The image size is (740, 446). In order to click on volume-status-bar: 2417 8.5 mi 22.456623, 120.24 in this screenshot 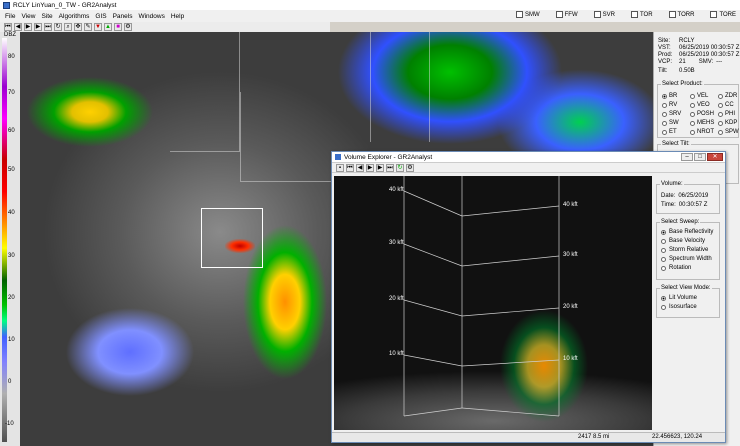, I will do `click(528, 437)`.